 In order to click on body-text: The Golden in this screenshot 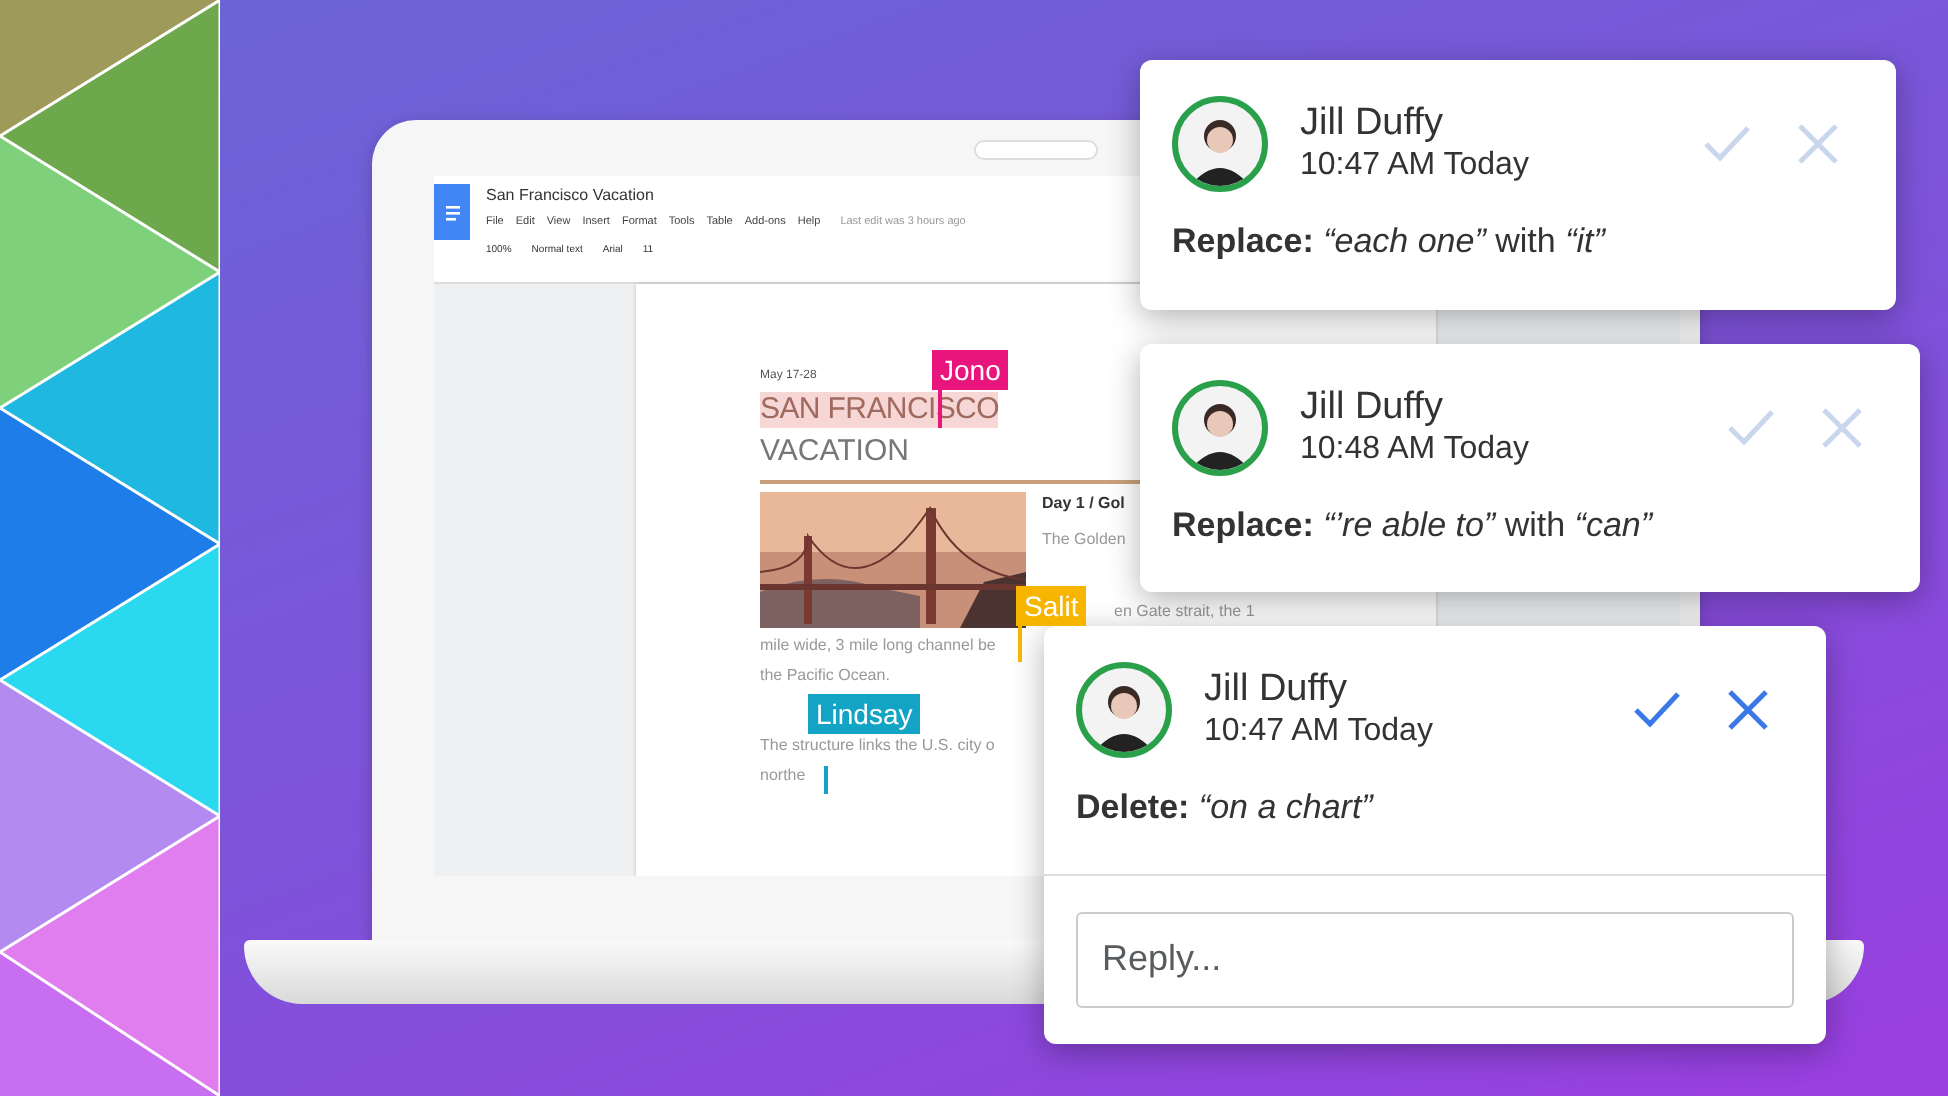, I will do `click(1084, 540)`.